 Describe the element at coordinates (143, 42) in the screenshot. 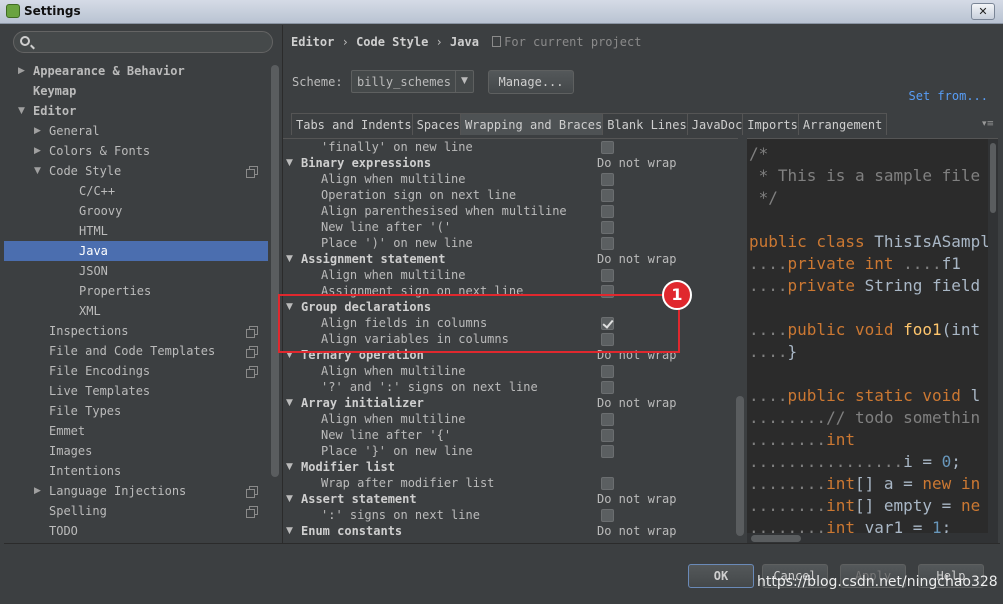

I see `search-input` at that location.